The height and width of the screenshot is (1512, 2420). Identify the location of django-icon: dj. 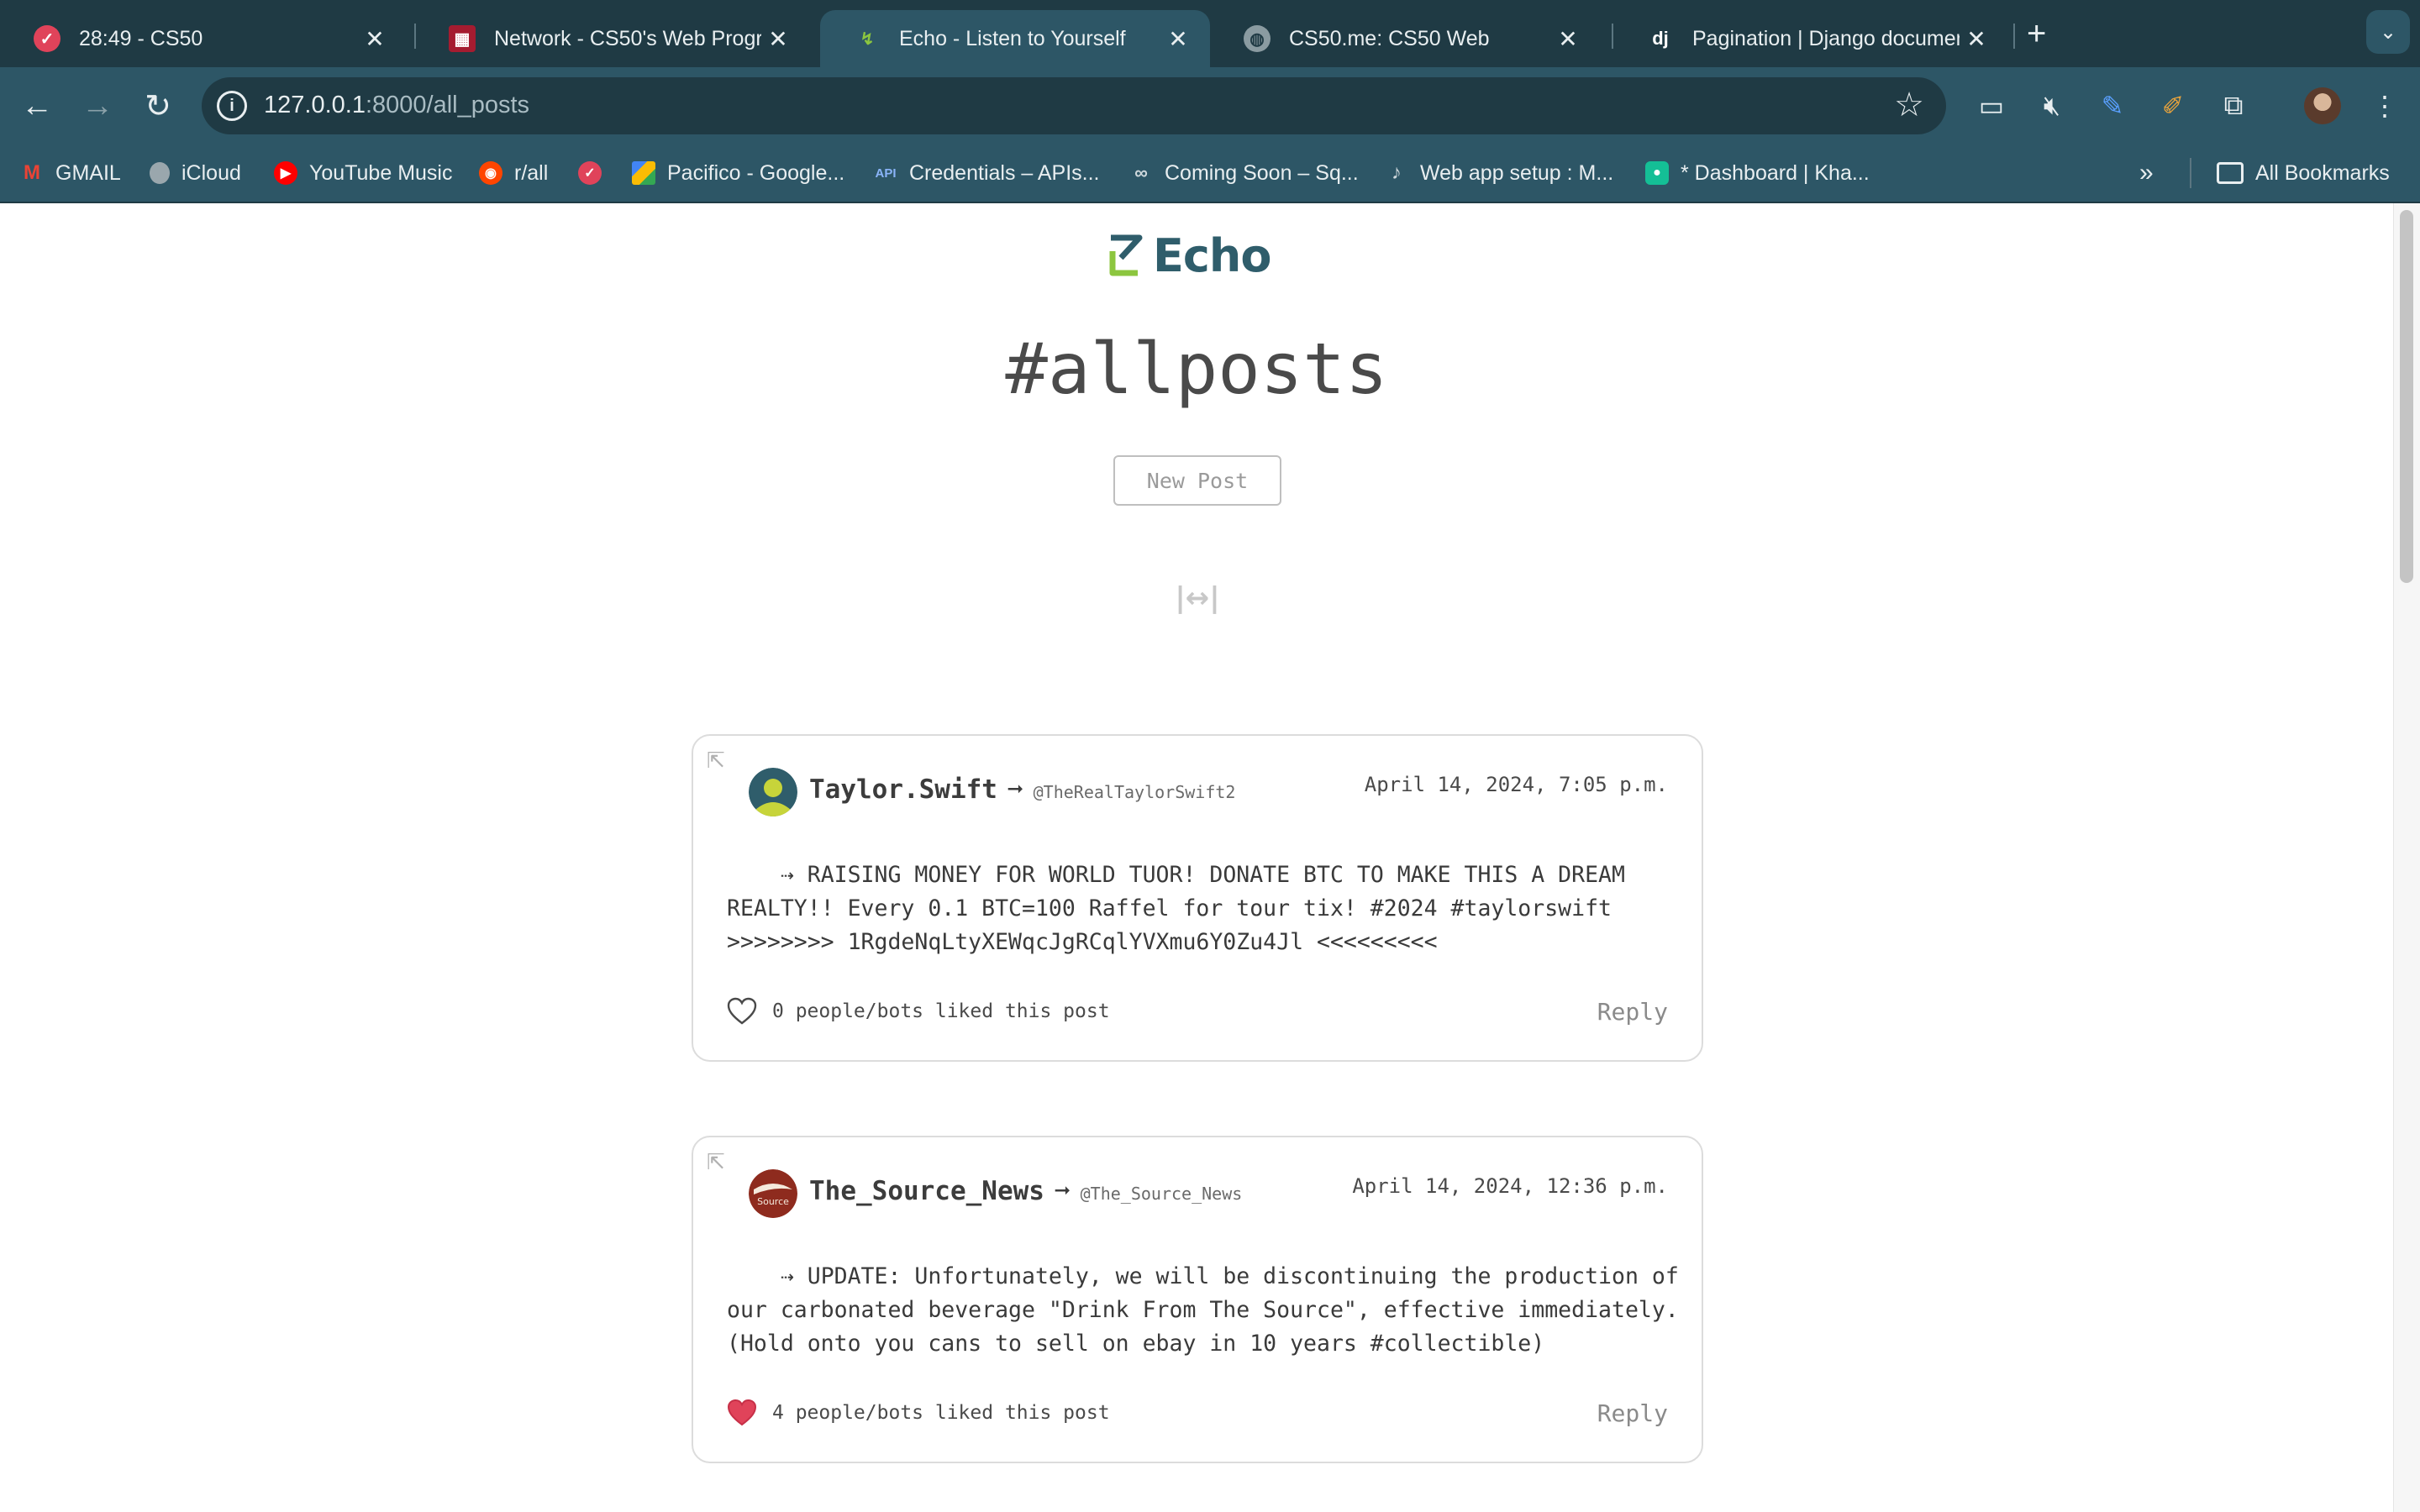
(1660, 38).